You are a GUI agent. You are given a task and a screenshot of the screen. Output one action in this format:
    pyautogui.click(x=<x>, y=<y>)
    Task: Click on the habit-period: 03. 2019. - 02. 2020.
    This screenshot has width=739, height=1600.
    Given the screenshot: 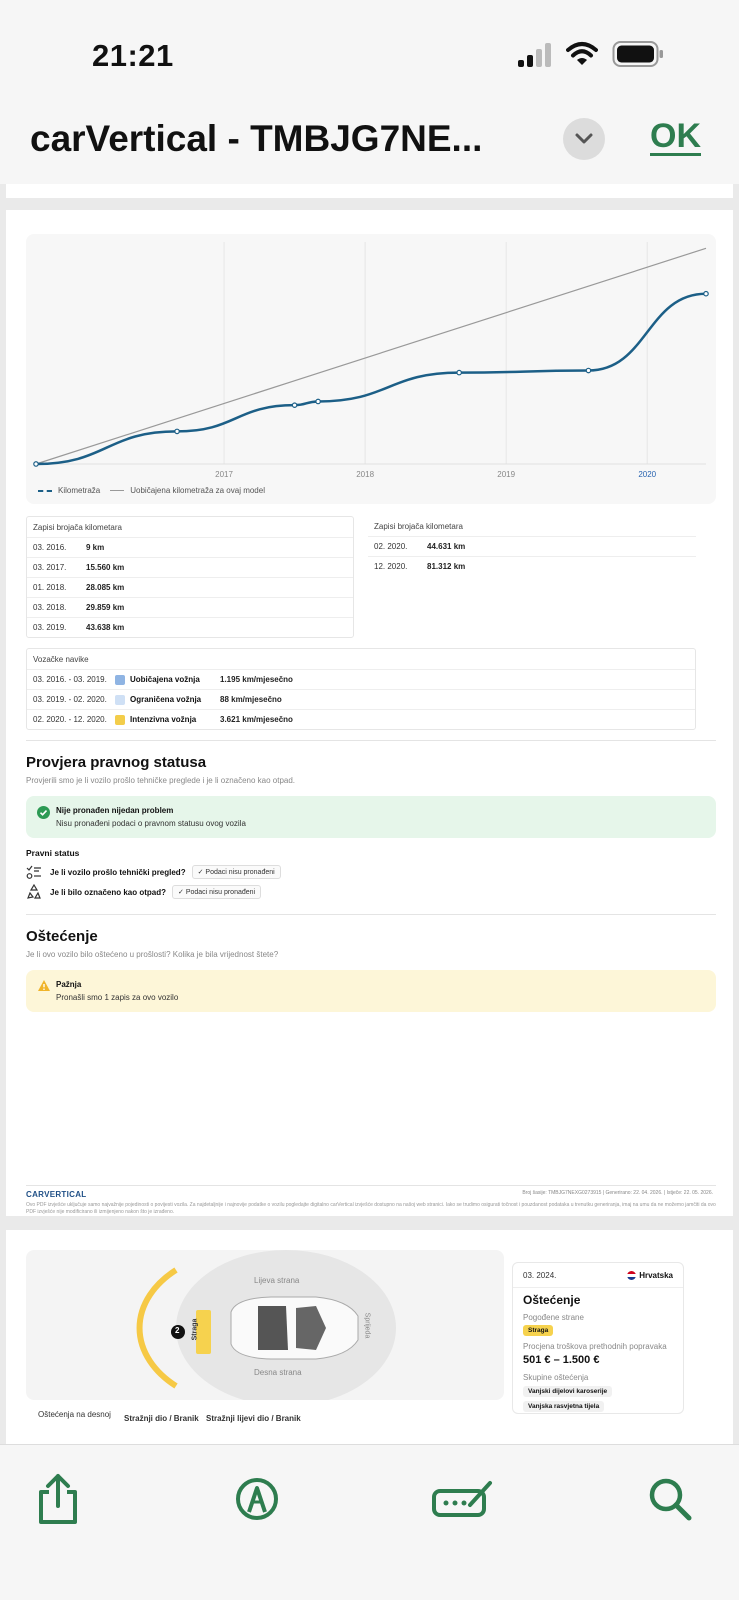 What is the action you would take?
    pyautogui.click(x=70, y=699)
    